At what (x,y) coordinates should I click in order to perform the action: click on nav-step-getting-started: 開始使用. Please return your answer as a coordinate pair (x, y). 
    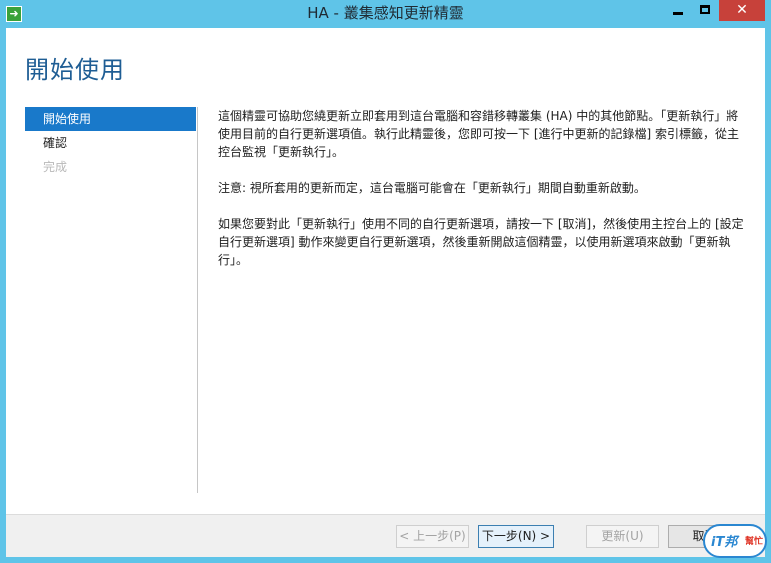
    Looking at the image, I should click on (110, 119).